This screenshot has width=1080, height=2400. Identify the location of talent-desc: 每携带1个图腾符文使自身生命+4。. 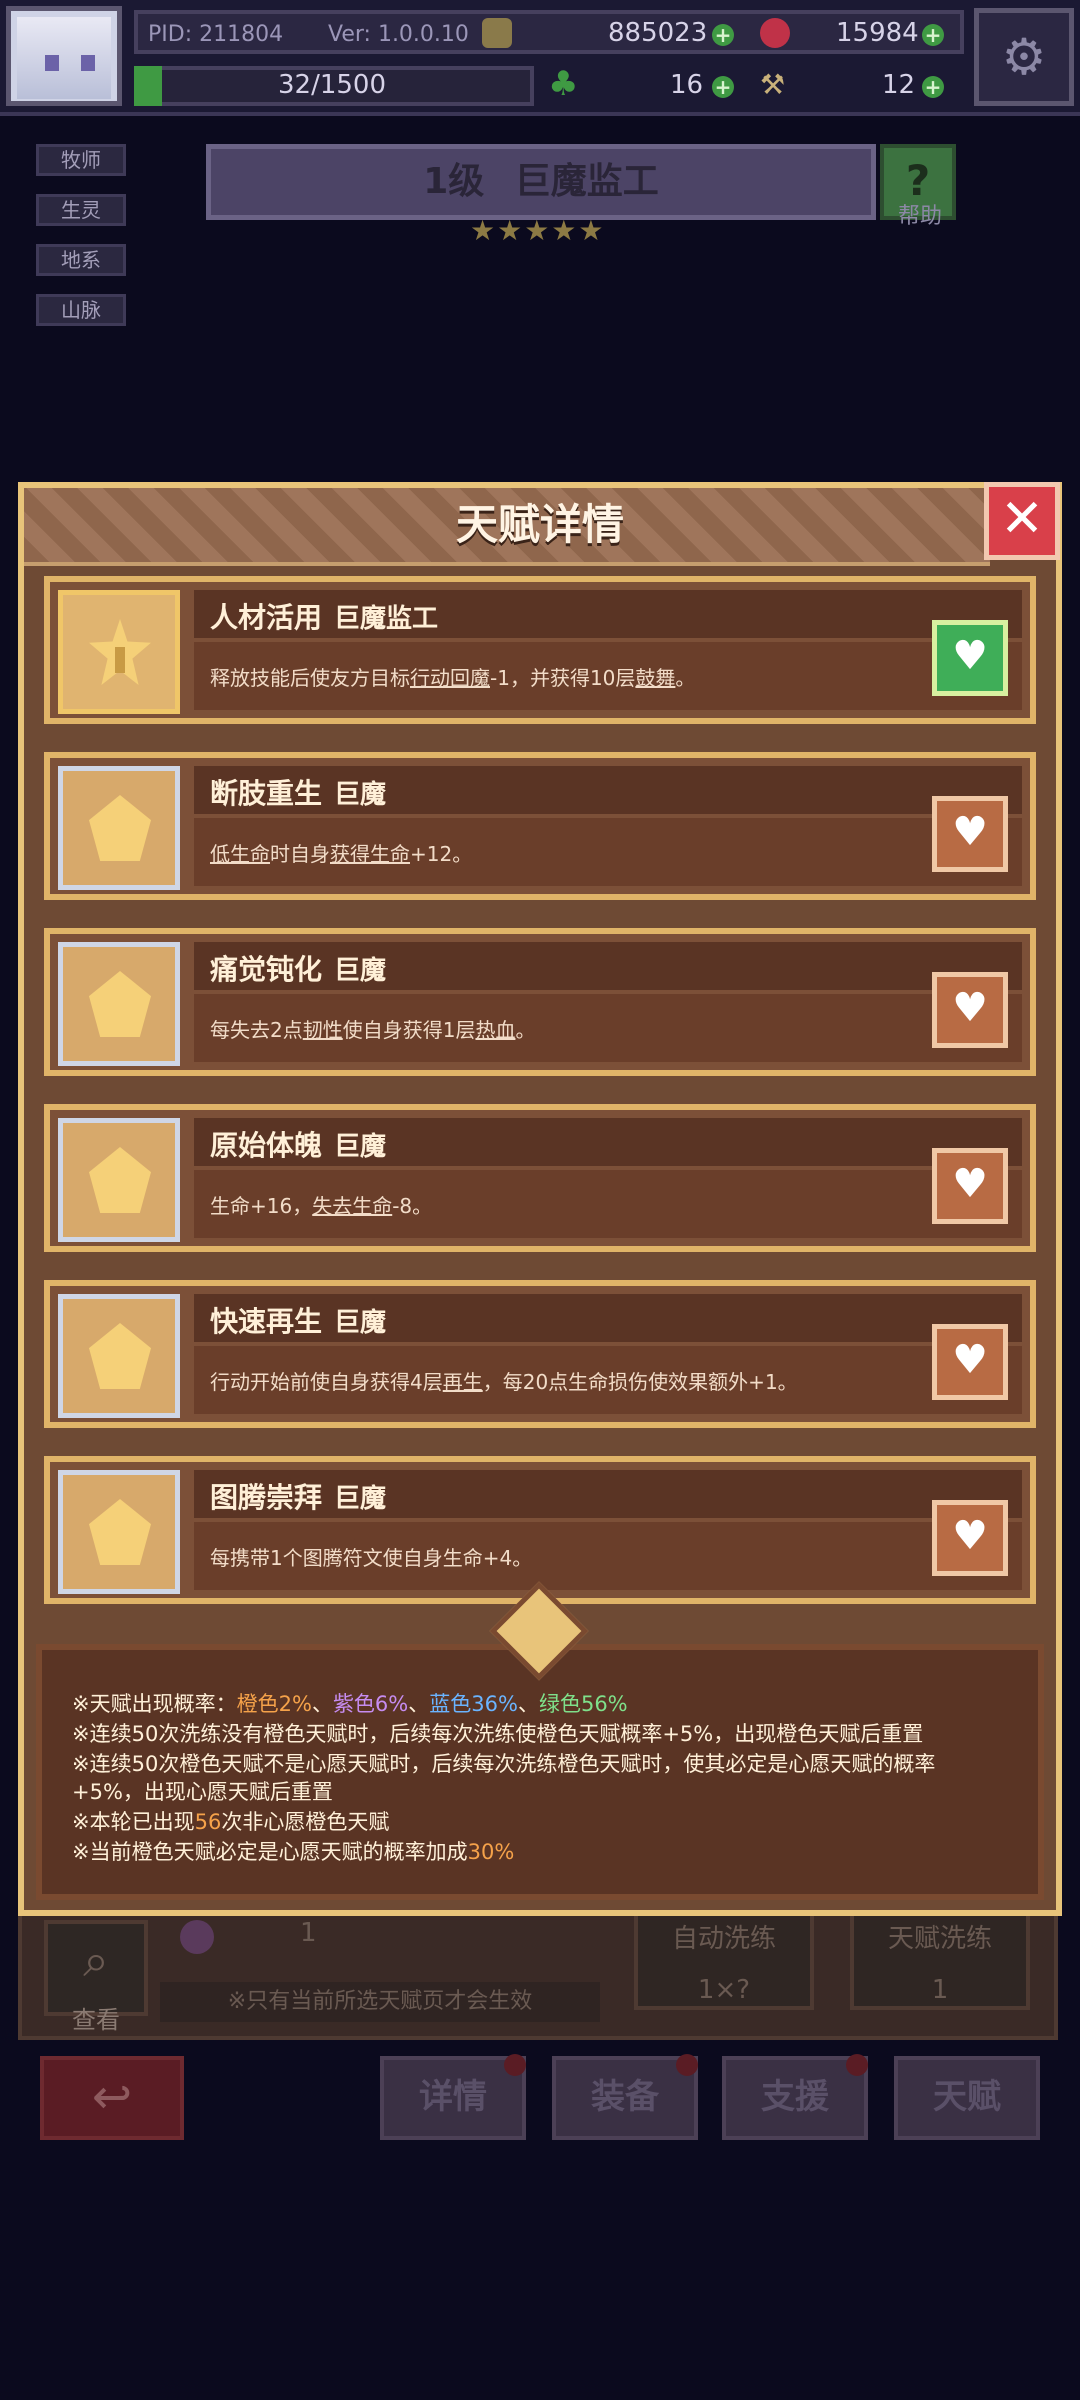
(371, 1558).